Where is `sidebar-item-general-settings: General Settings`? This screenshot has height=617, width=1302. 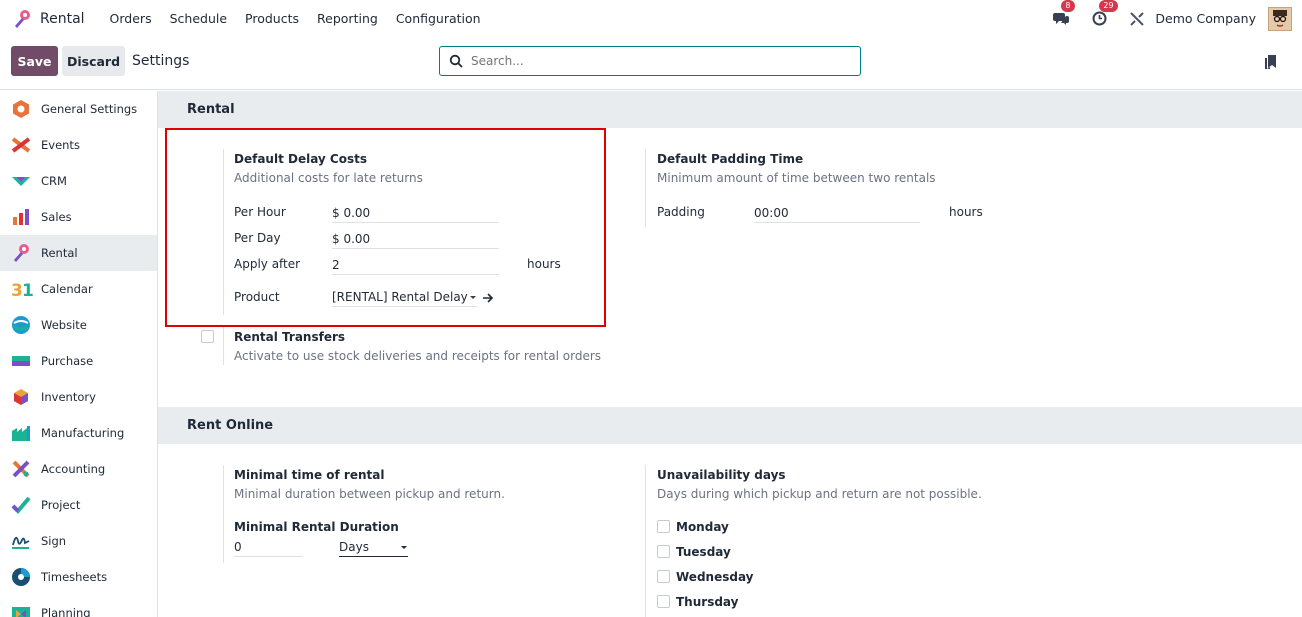
sidebar-item-general-settings: General Settings is located at coordinates (78, 109).